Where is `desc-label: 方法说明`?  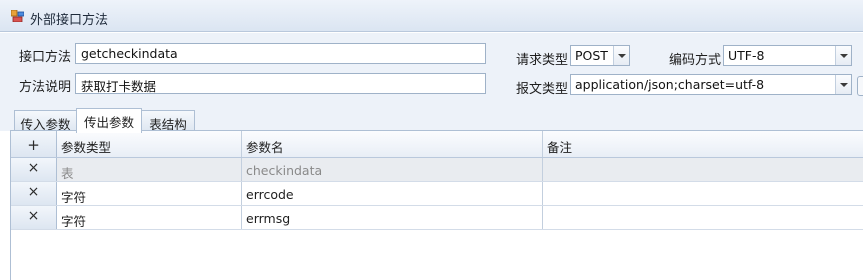 desc-label: 方法说明 is located at coordinates (45, 87).